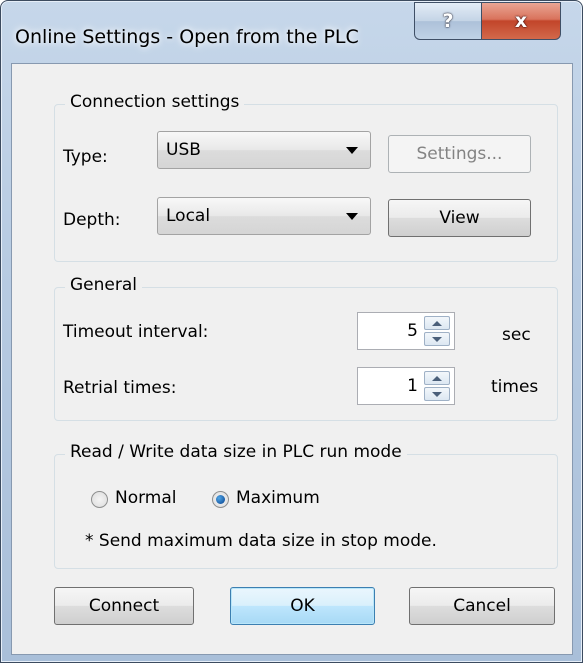 This screenshot has width=584, height=664. I want to click on type-label: Type:, so click(85, 157).